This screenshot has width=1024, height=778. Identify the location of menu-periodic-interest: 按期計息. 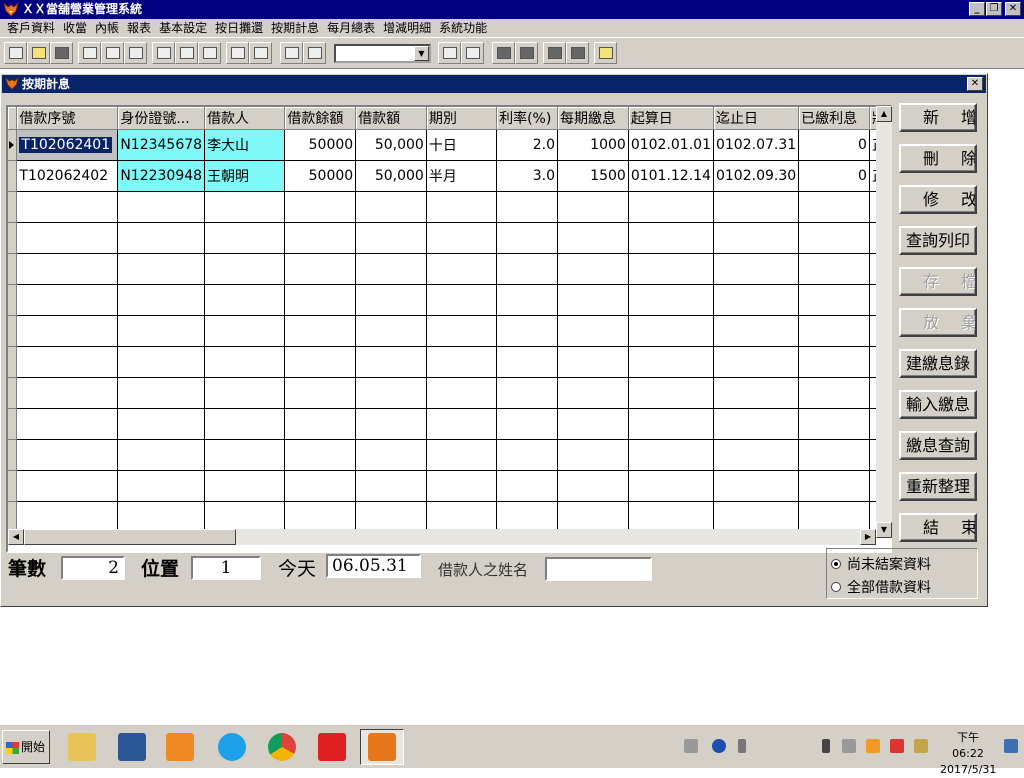
(295, 28).